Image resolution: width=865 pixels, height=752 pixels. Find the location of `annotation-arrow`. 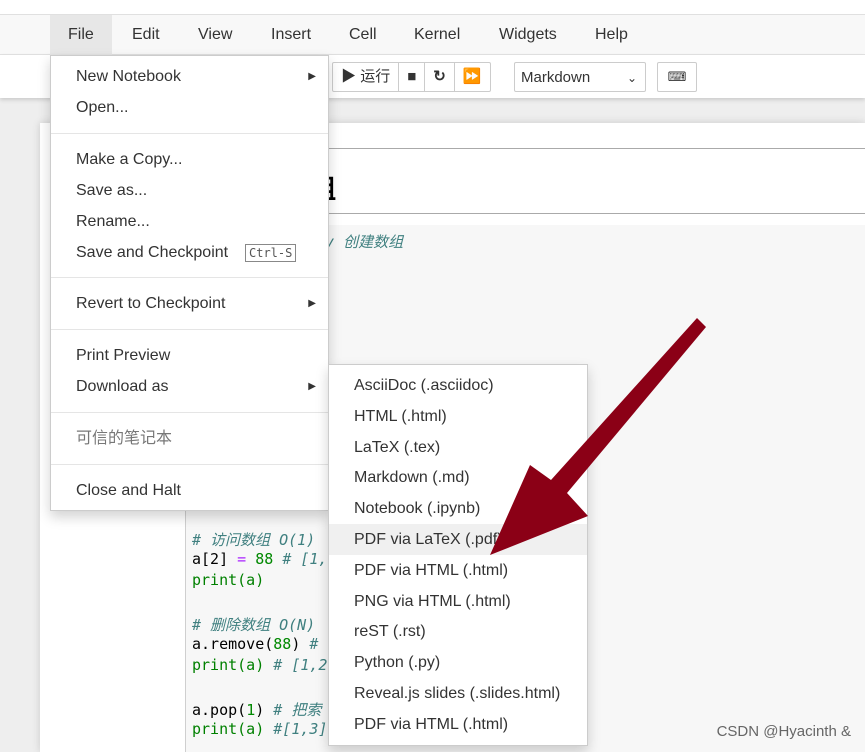

annotation-arrow is located at coordinates (598, 436).